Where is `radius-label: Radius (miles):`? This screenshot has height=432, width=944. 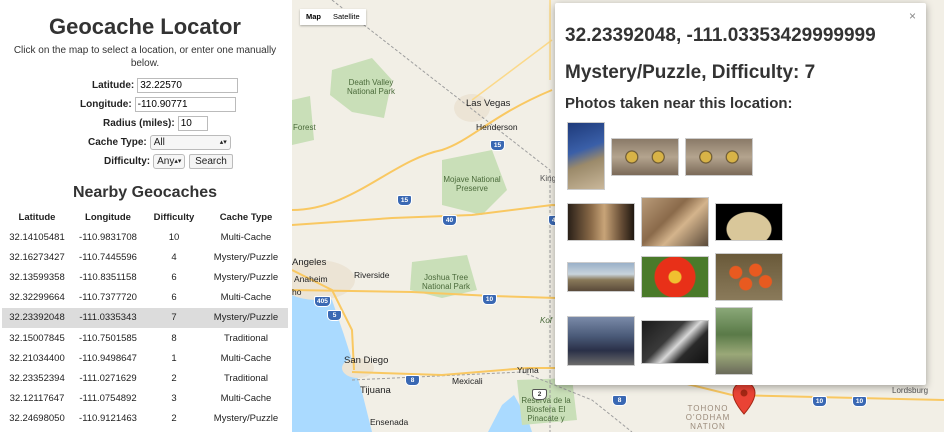 radius-label: Radius (miles): is located at coordinates (139, 123).